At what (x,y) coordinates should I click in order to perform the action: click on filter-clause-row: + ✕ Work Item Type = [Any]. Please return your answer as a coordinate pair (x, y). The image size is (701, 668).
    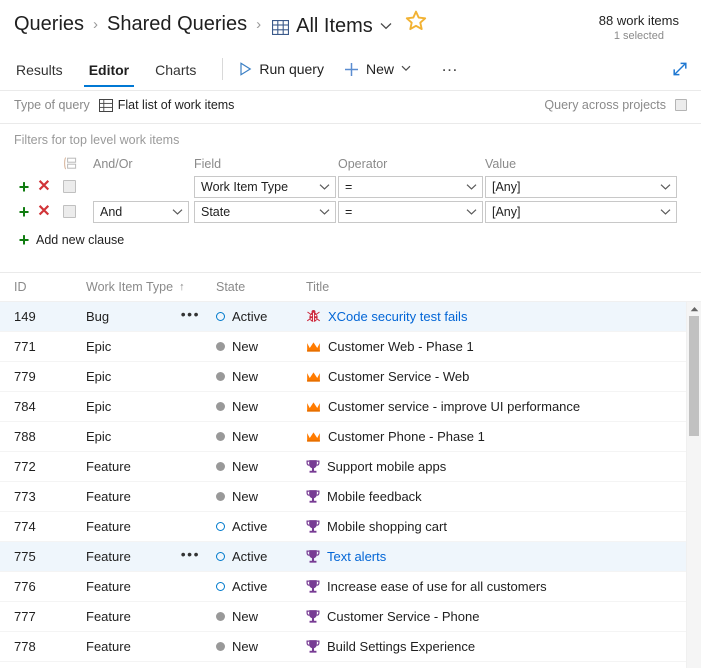
    Looking at the image, I should click on (357, 186).